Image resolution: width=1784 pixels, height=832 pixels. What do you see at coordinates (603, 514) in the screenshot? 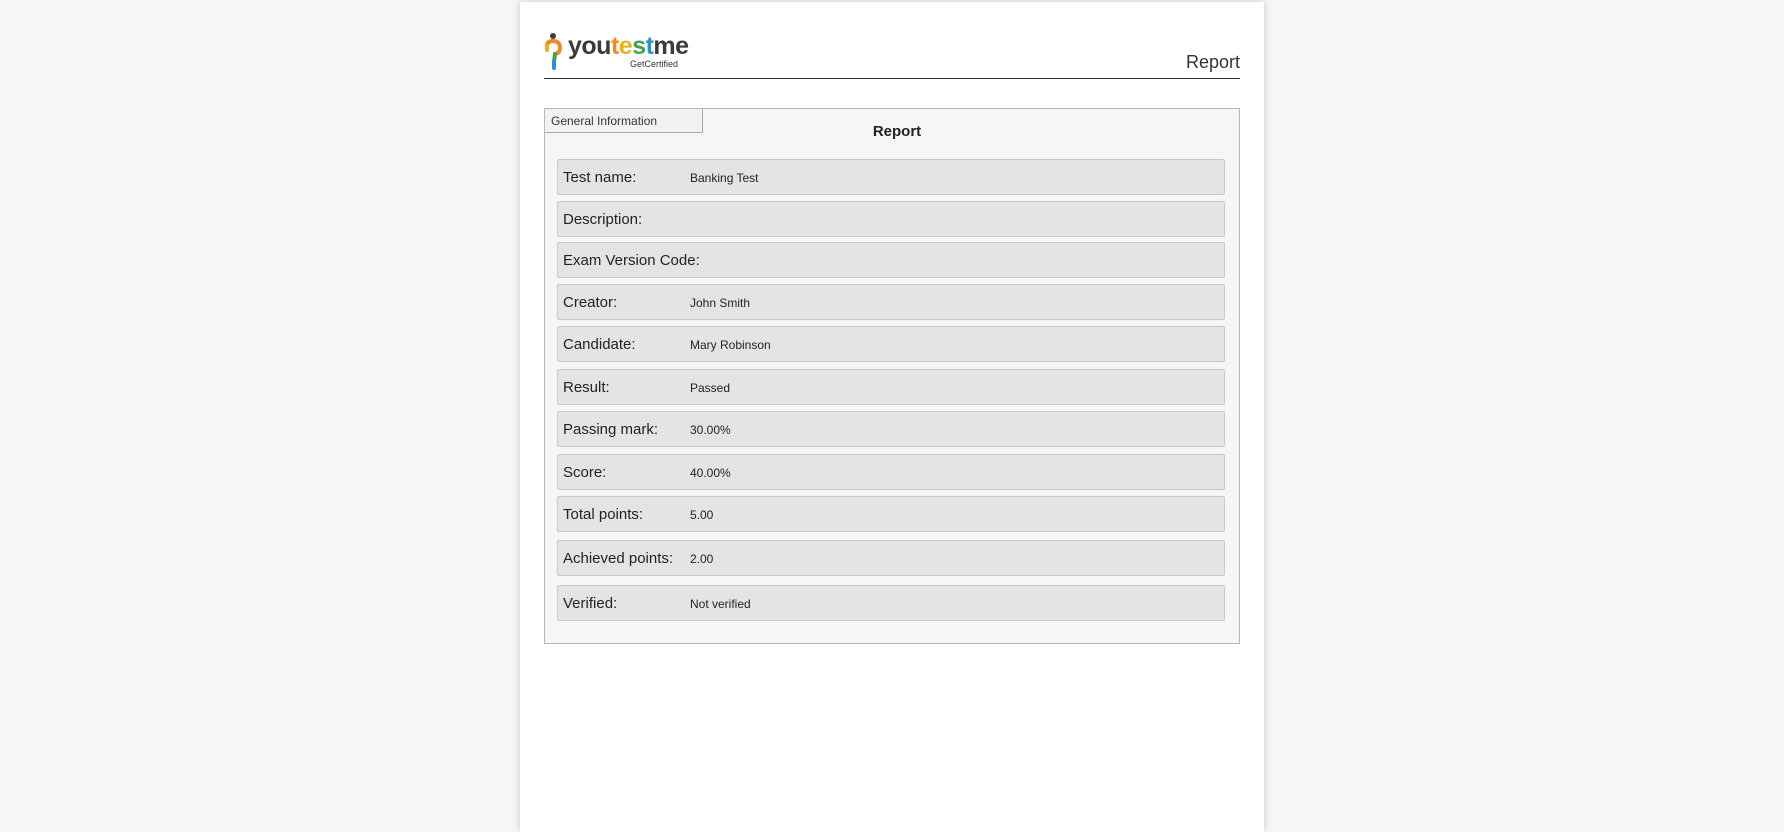
I see `row-label: Total points:` at bounding box center [603, 514].